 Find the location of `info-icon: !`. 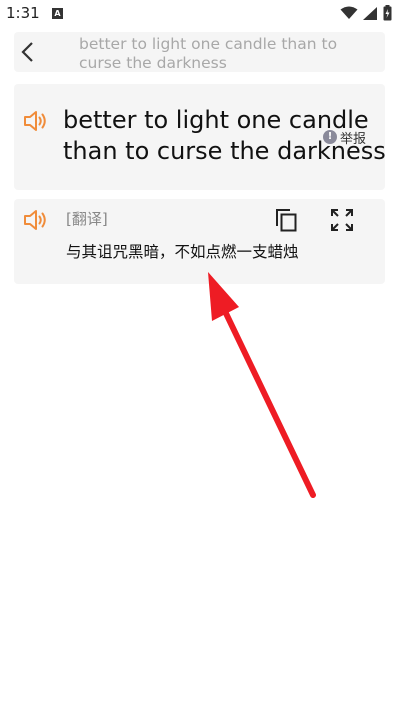

info-icon: ! is located at coordinates (330, 137).